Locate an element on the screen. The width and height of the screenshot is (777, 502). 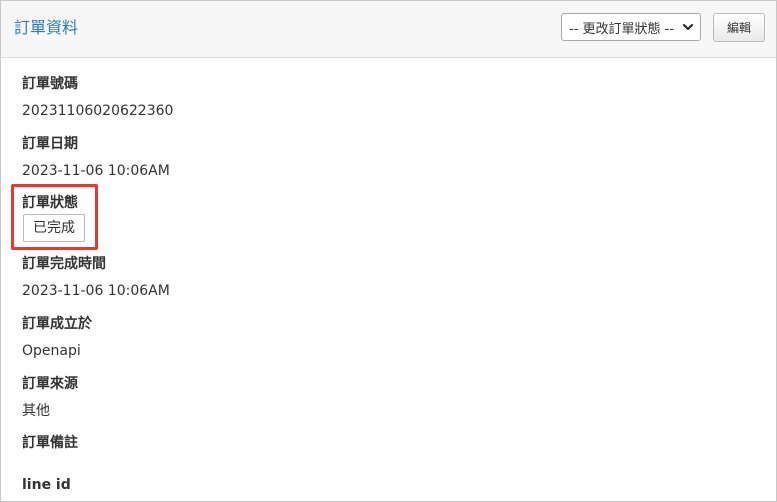
field-label: 訂單來源 is located at coordinates (50, 384).